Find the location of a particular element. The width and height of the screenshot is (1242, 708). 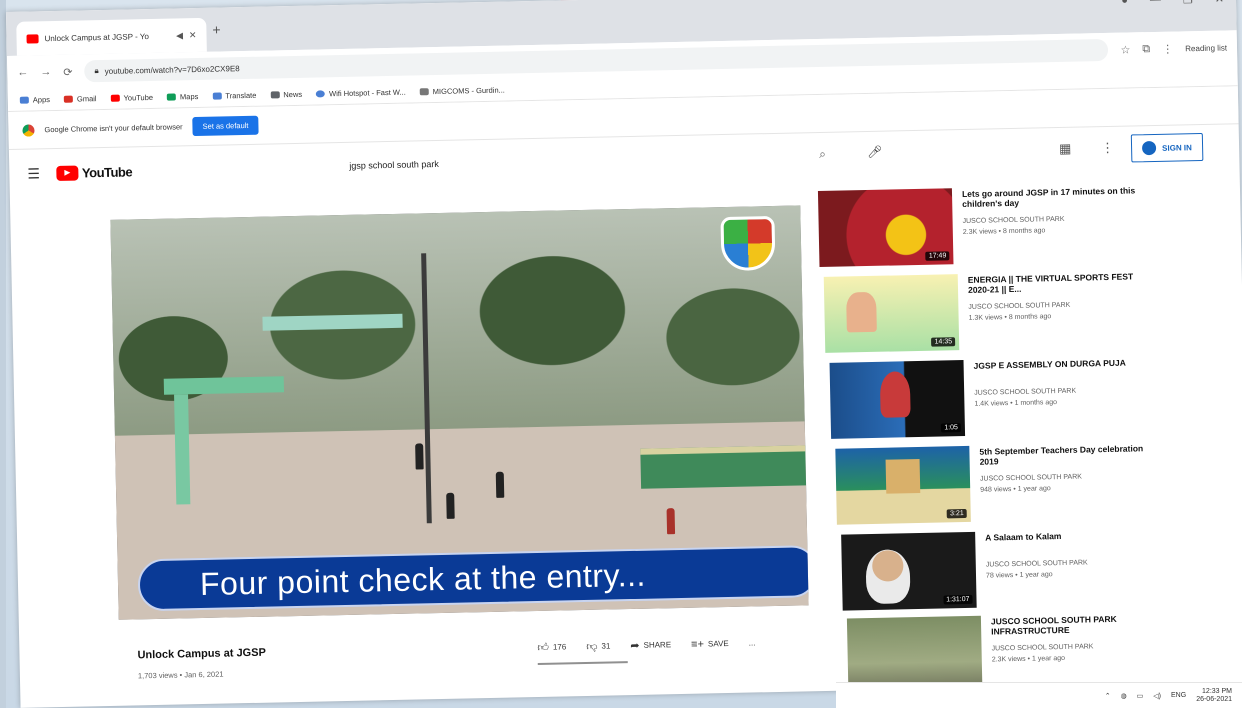

search-input: jgsp school south park is located at coordinates (394, 165).